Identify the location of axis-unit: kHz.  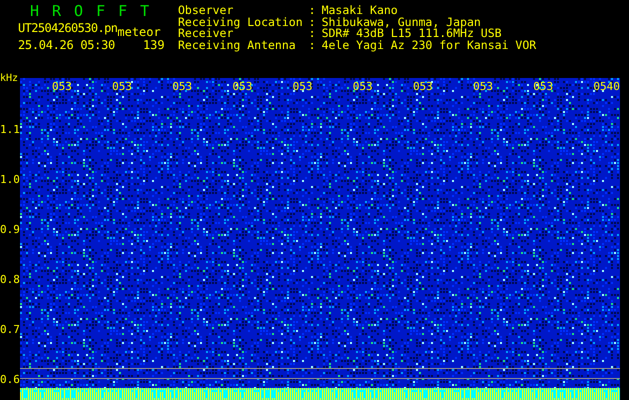
(9, 78).